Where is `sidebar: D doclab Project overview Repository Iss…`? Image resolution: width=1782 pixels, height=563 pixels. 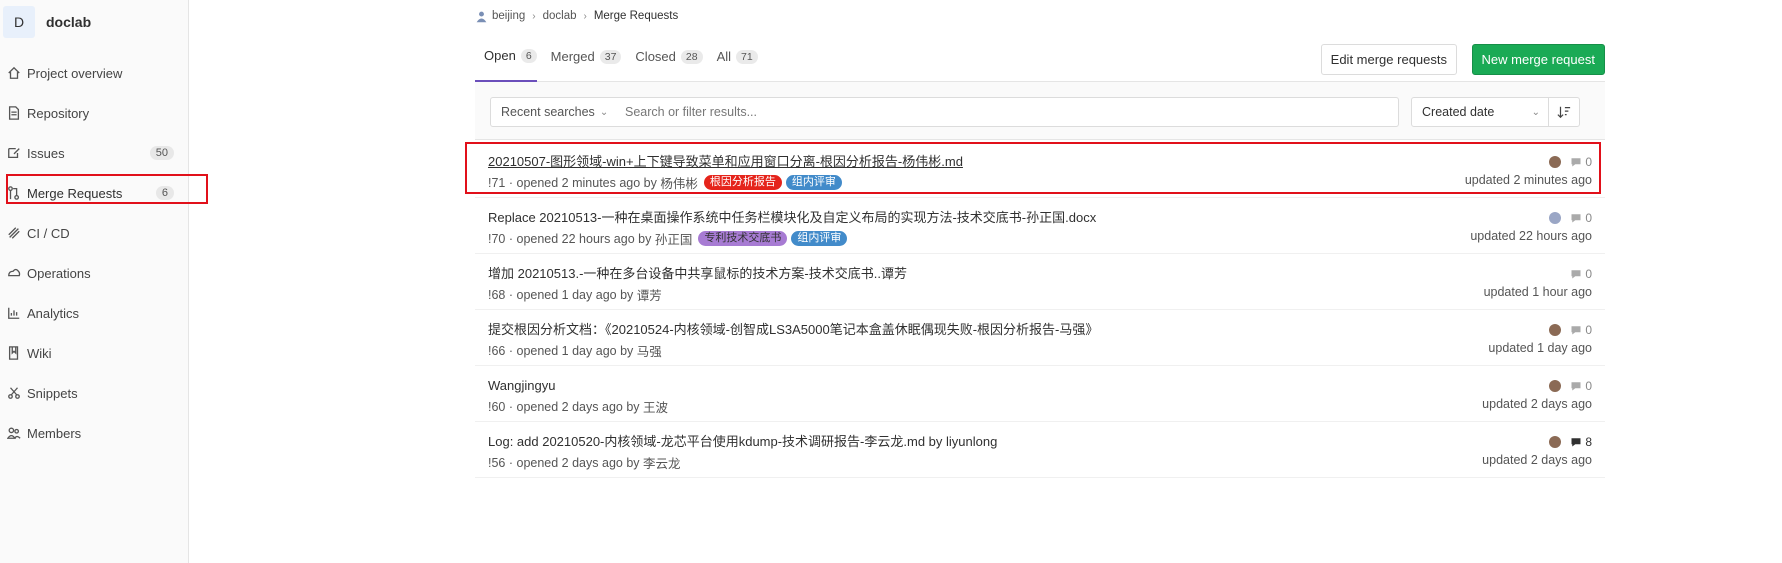 sidebar: D doclab Project overview Repository Iss… is located at coordinates (94, 281).